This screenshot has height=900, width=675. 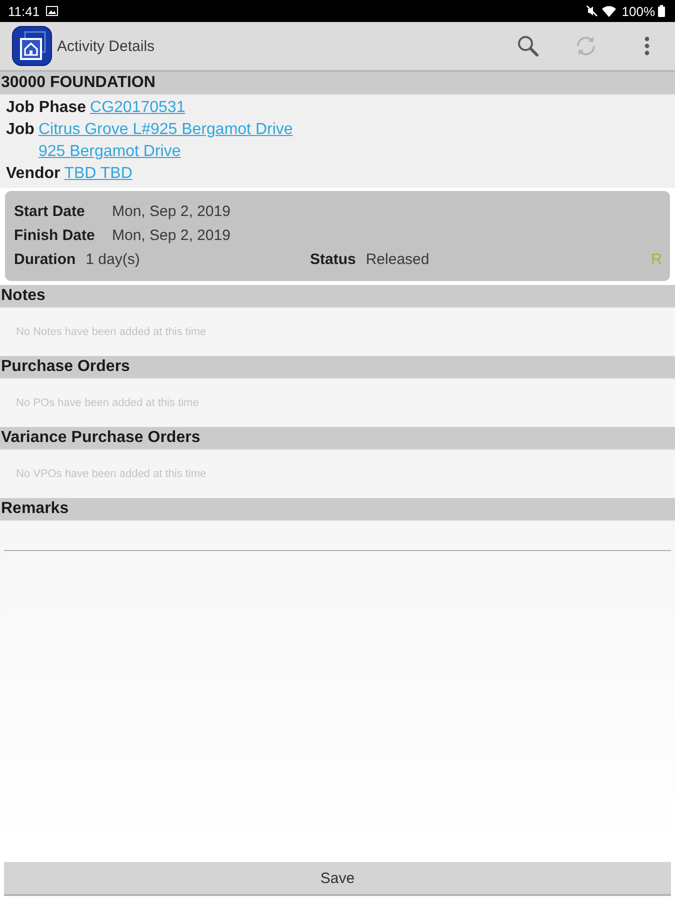 What do you see at coordinates (45, 260) in the screenshot?
I see `field-label: Duration` at bounding box center [45, 260].